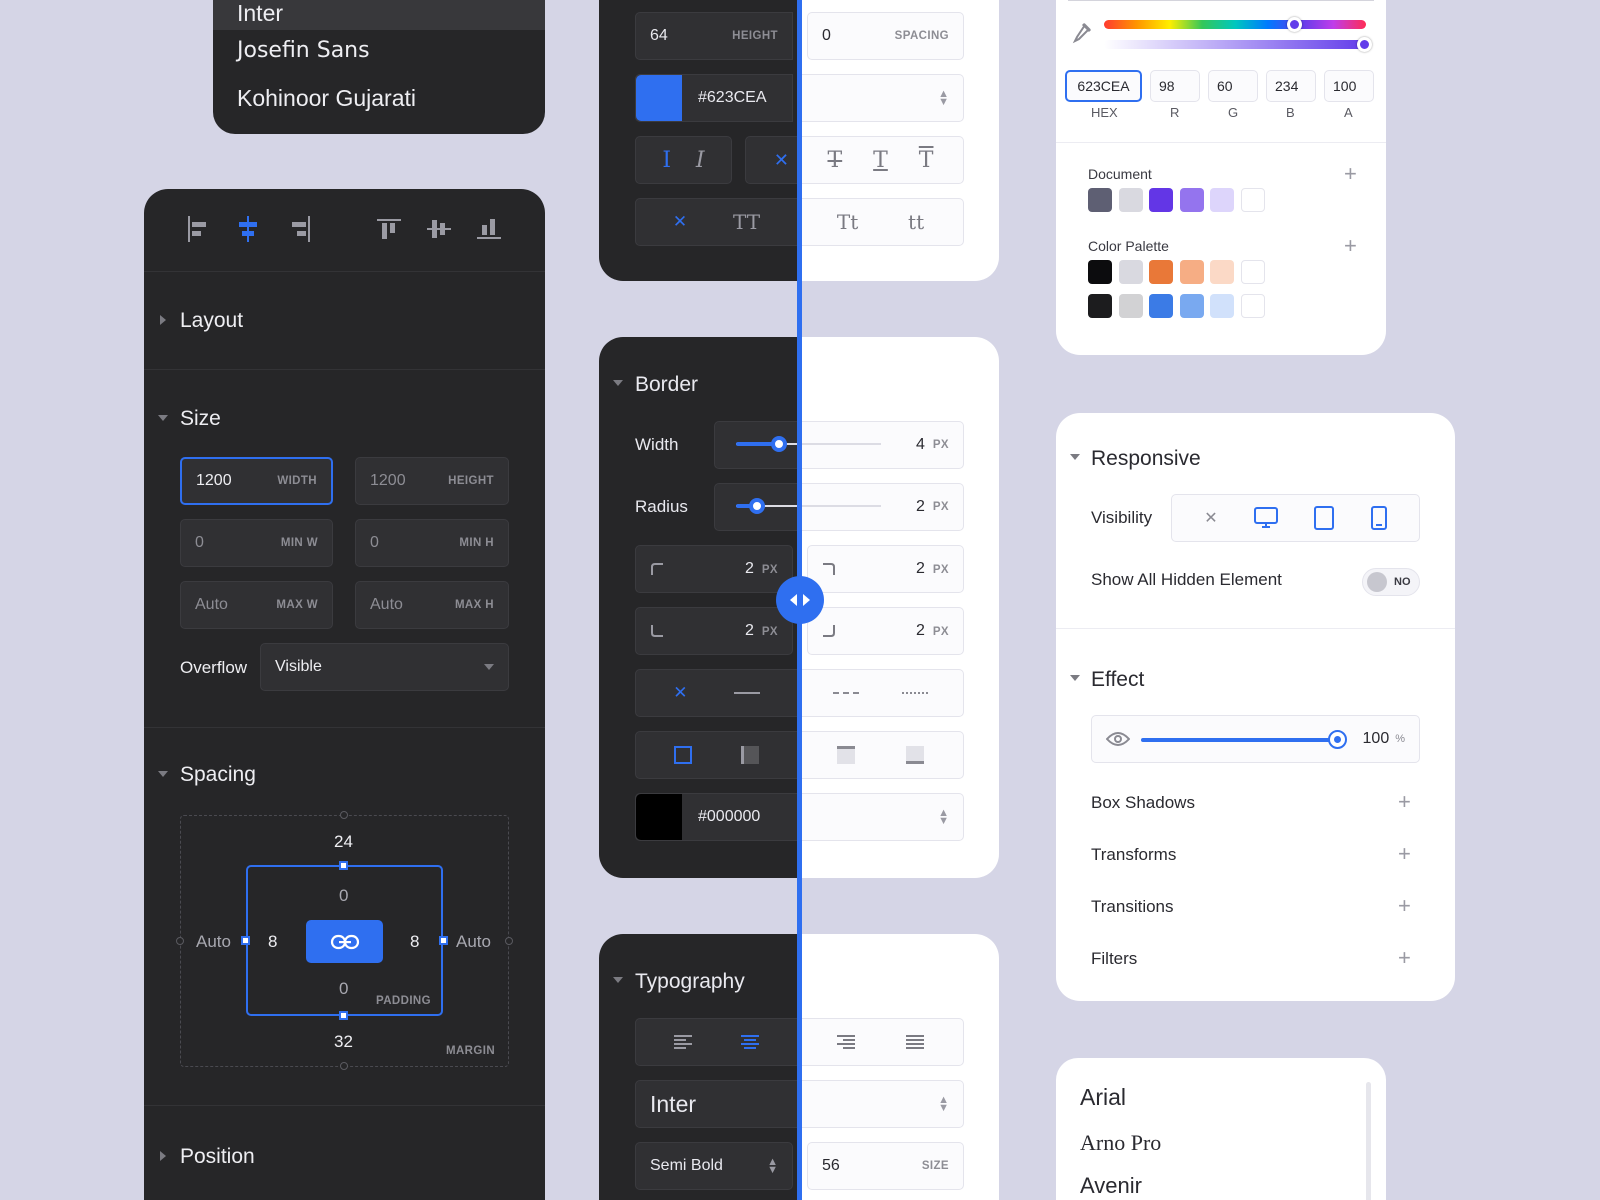 This screenshot has width=1600, height=1200. Describe the element at coordinates (489, 229) in the screenshot. I see `align-bottom-icon` at that location.